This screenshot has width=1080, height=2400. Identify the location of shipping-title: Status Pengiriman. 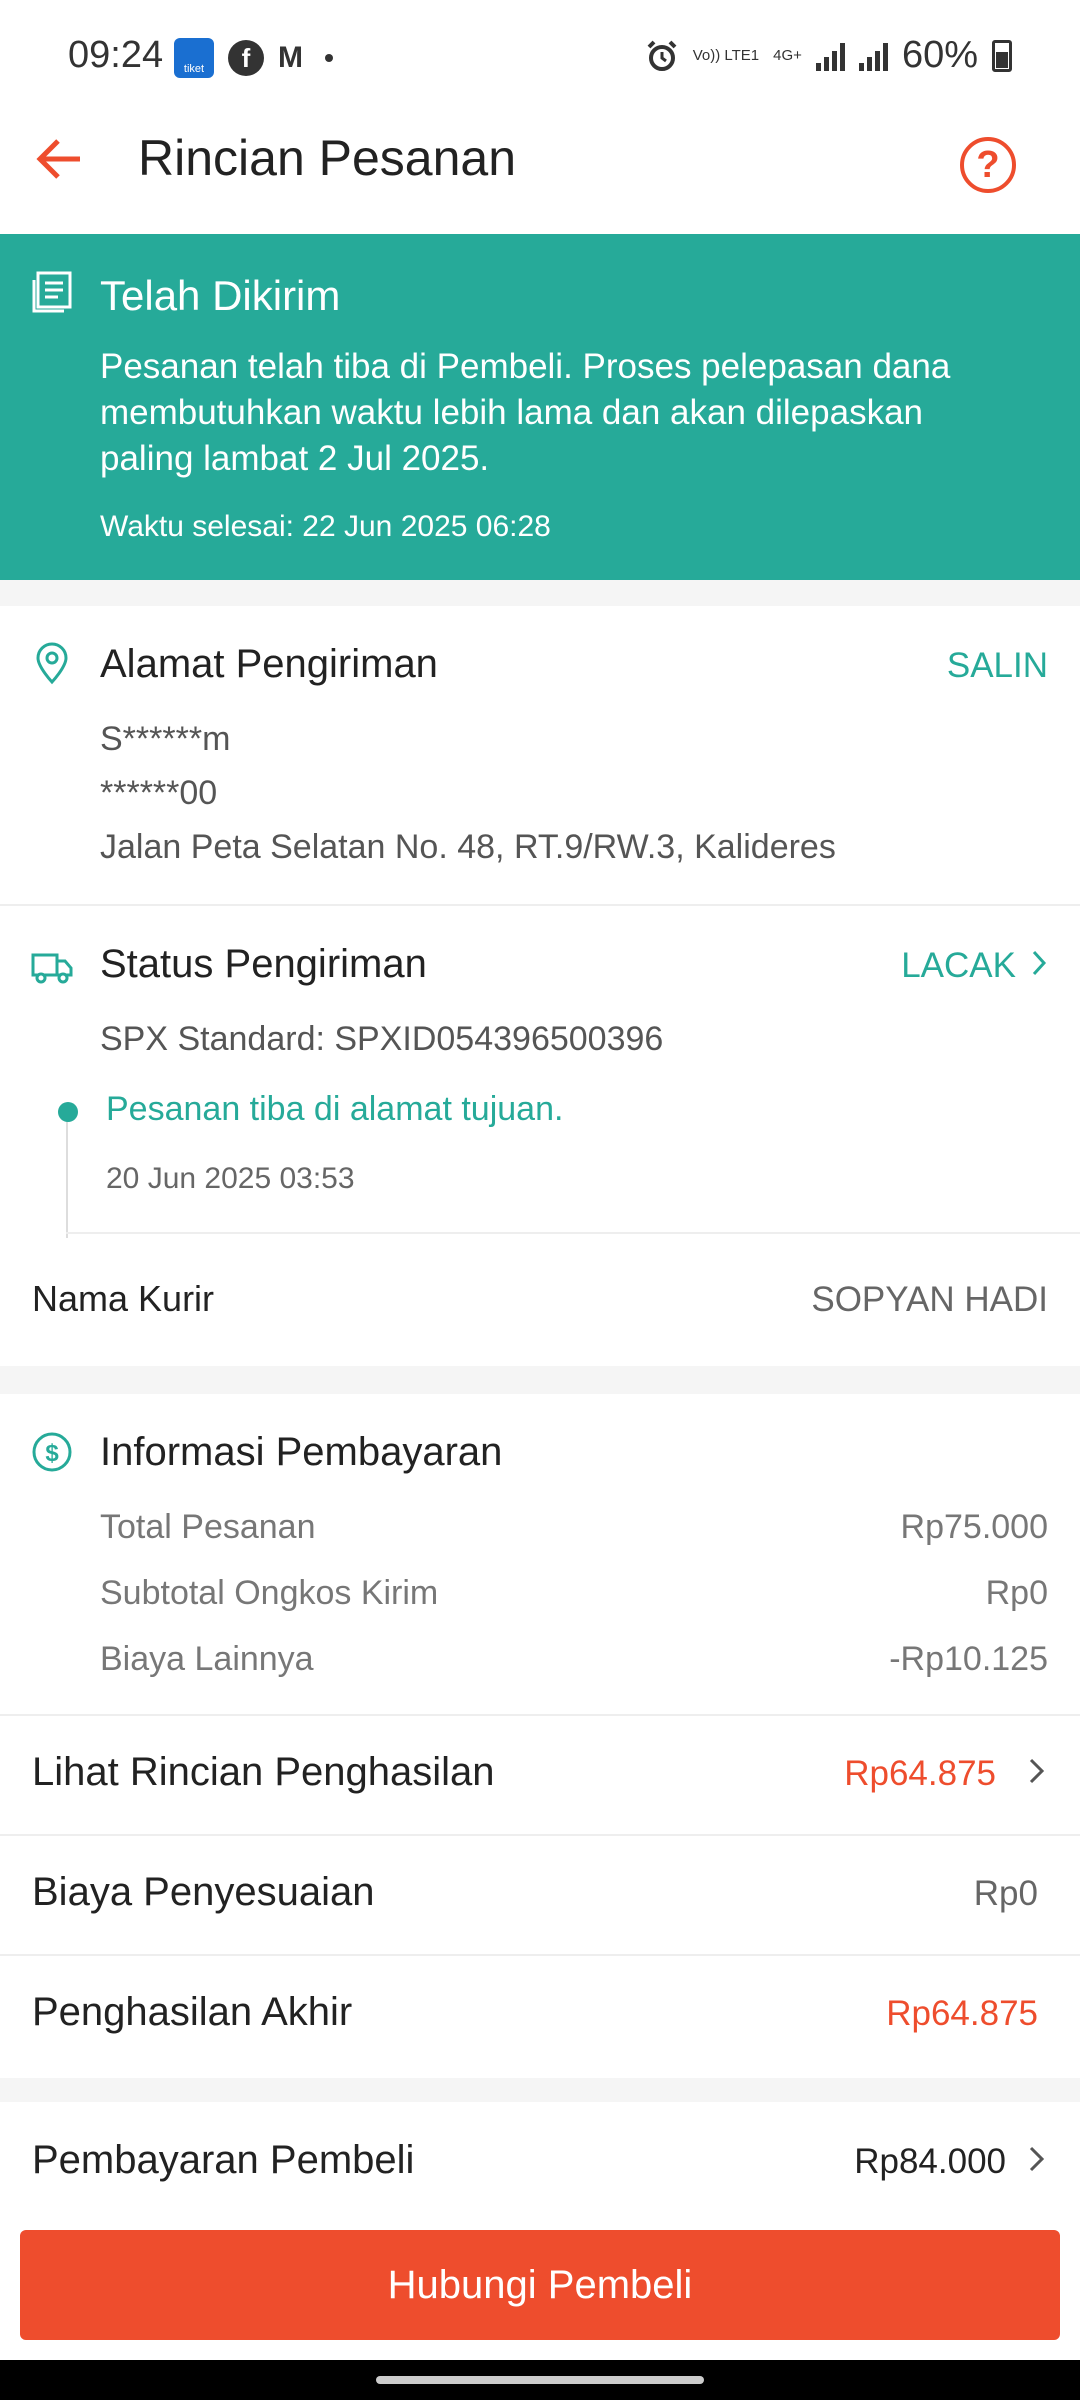
(263, 964).